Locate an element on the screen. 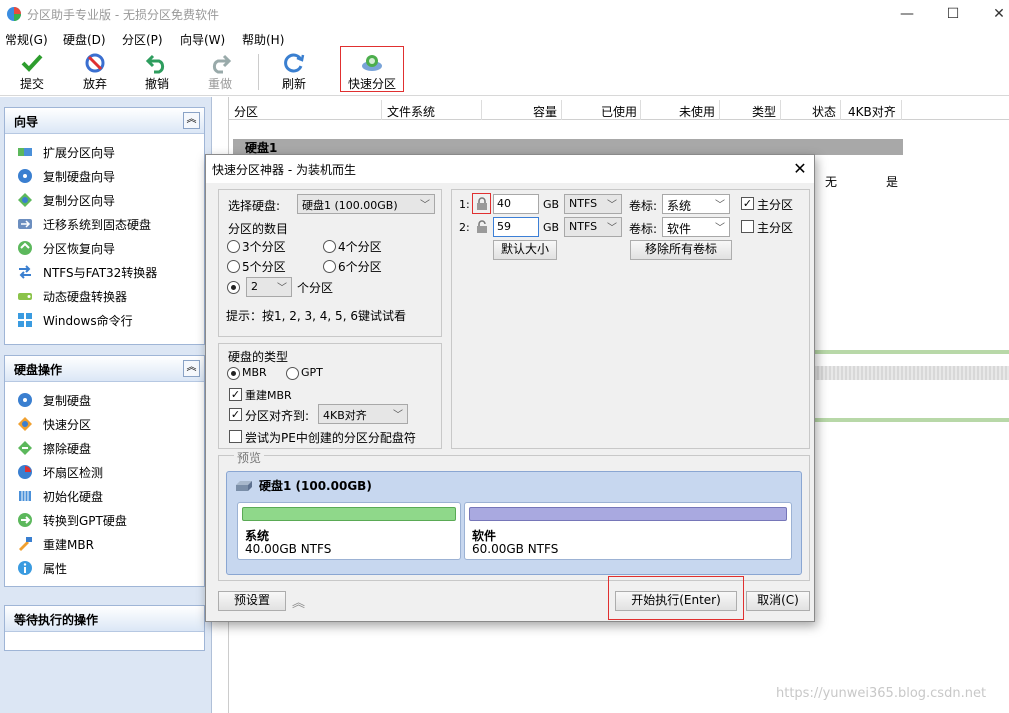  dynamic-disk-icon is located at coordinates (25, 296).